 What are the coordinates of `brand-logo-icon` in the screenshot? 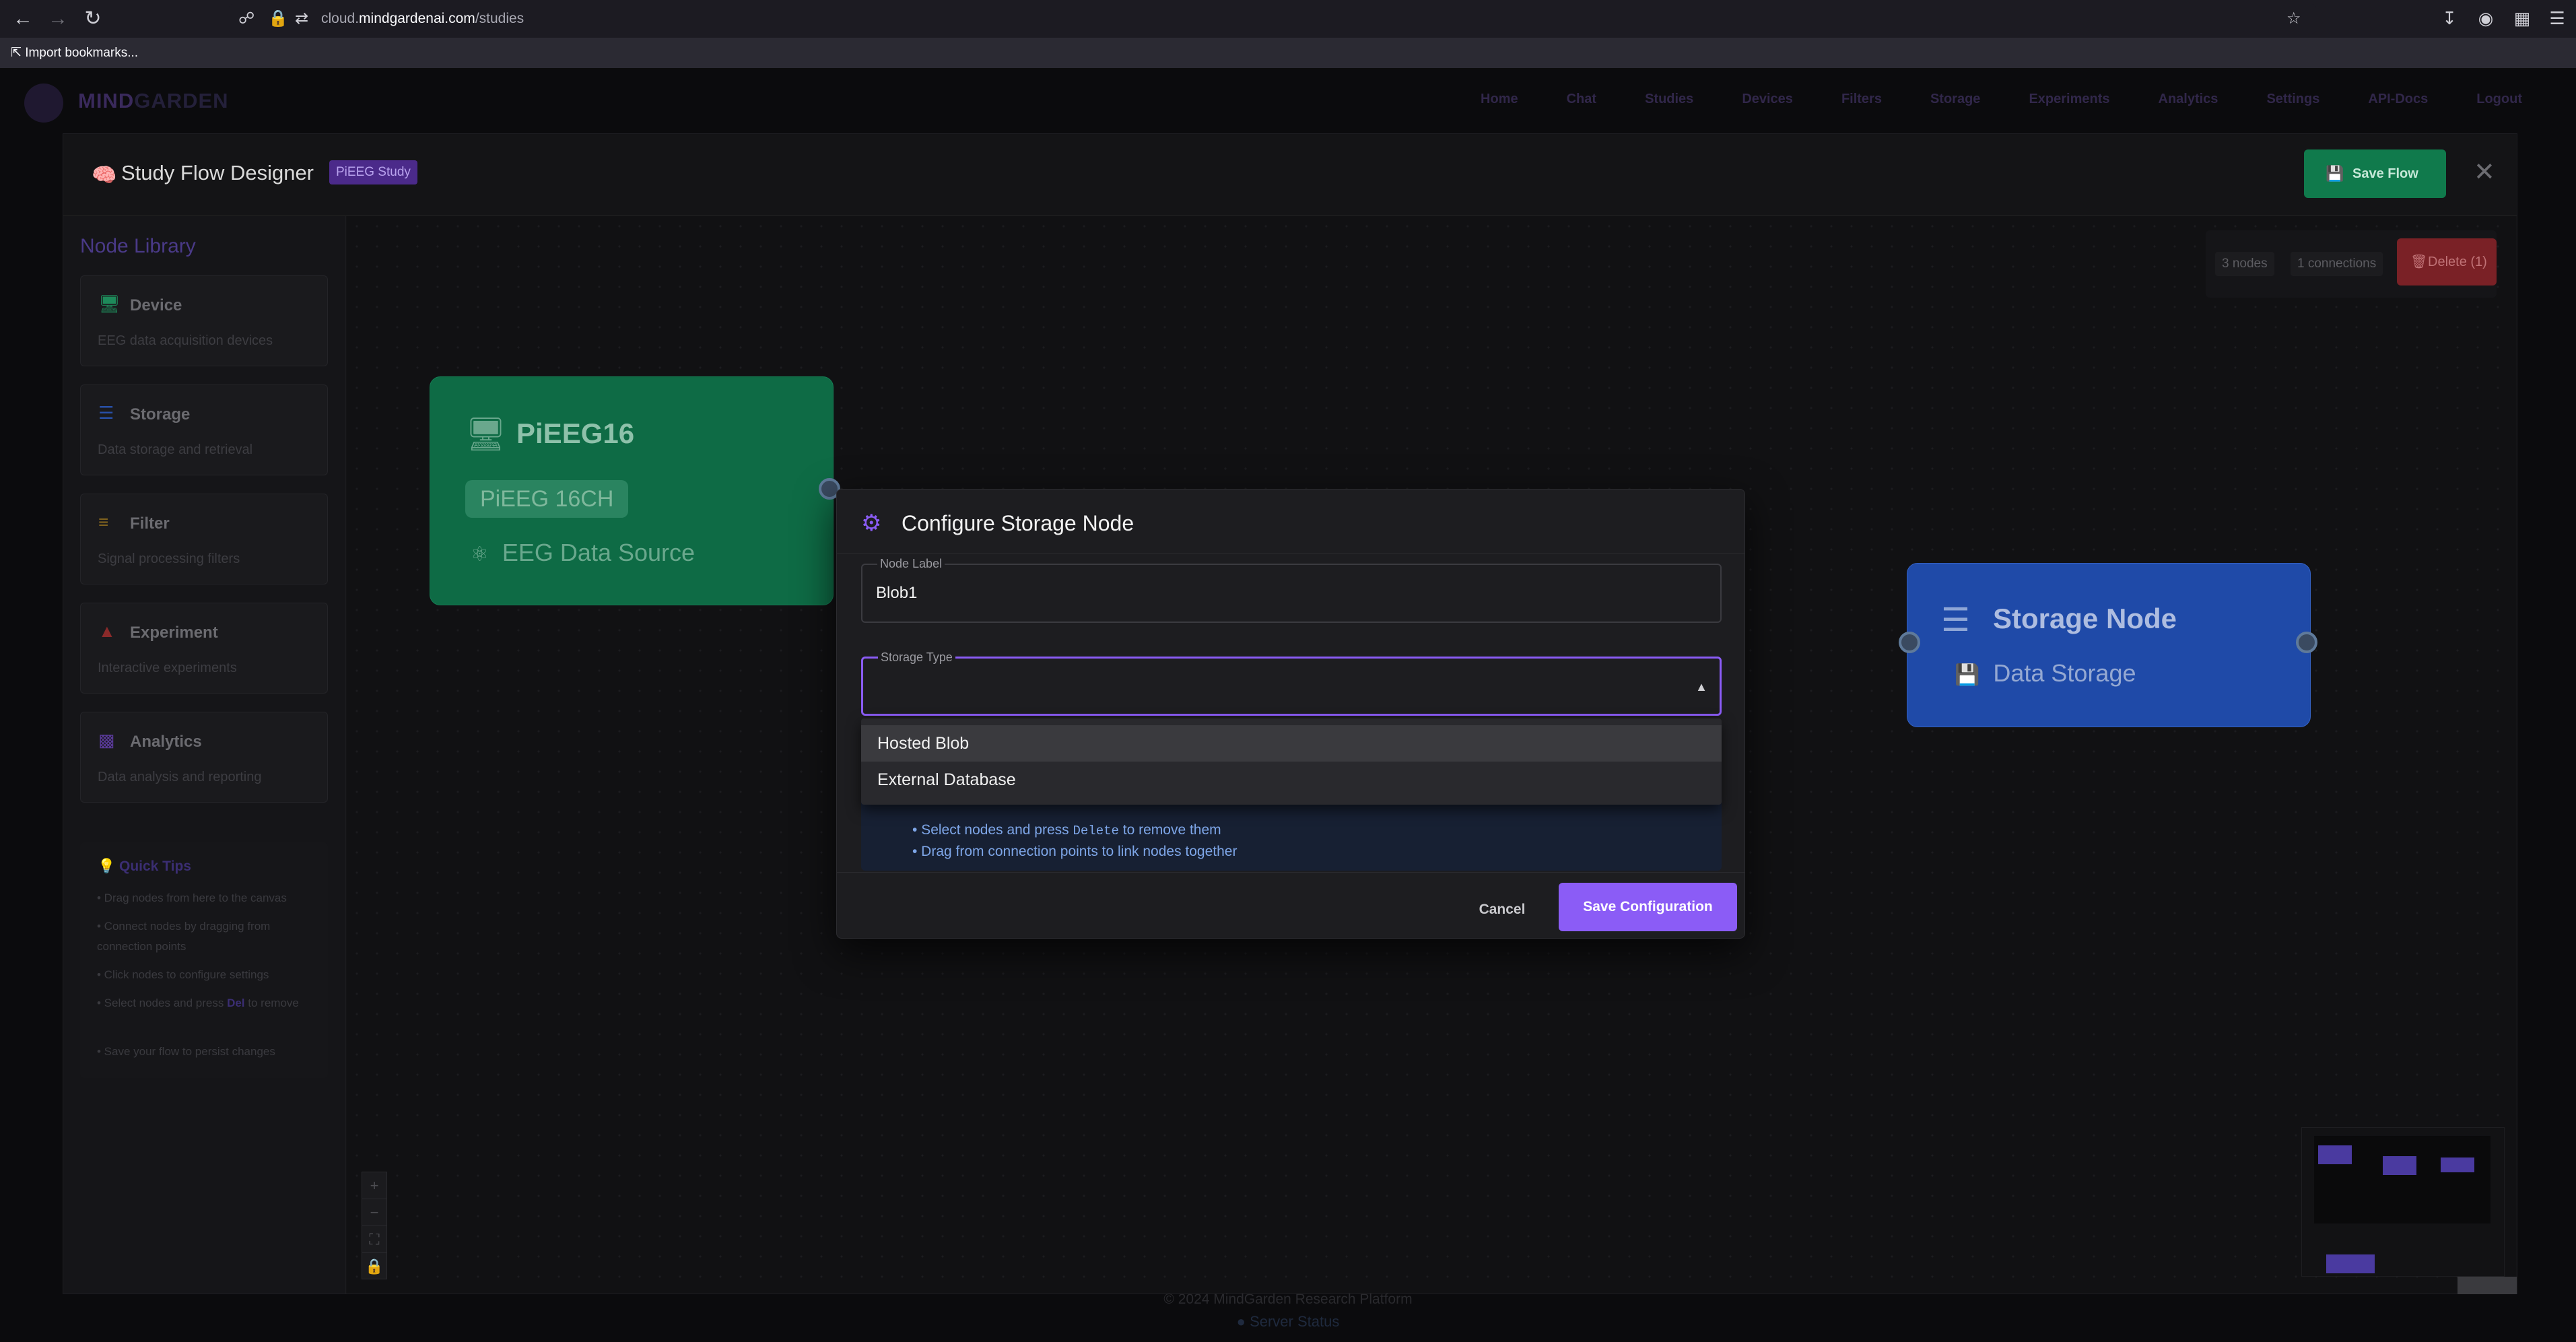 It's located at (43, 103).